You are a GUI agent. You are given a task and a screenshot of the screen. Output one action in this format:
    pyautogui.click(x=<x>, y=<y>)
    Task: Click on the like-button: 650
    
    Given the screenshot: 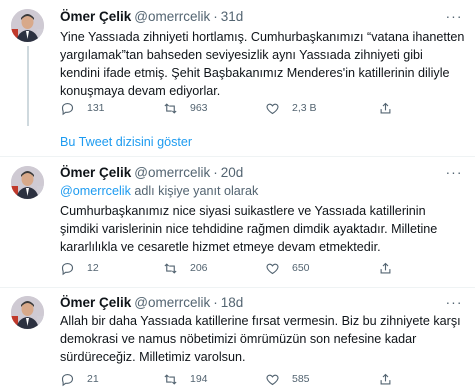 What is the action you would take?
    pyautogui.click(x=287, y=268)
    